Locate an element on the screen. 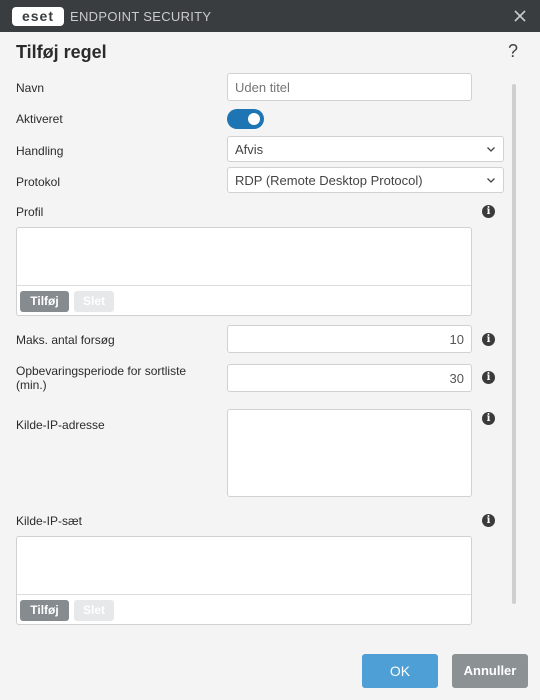 The width and height of the screenshot is (540, 700). source-ip-set-list: Tilføj Slet is located at coordinates (244, 580).